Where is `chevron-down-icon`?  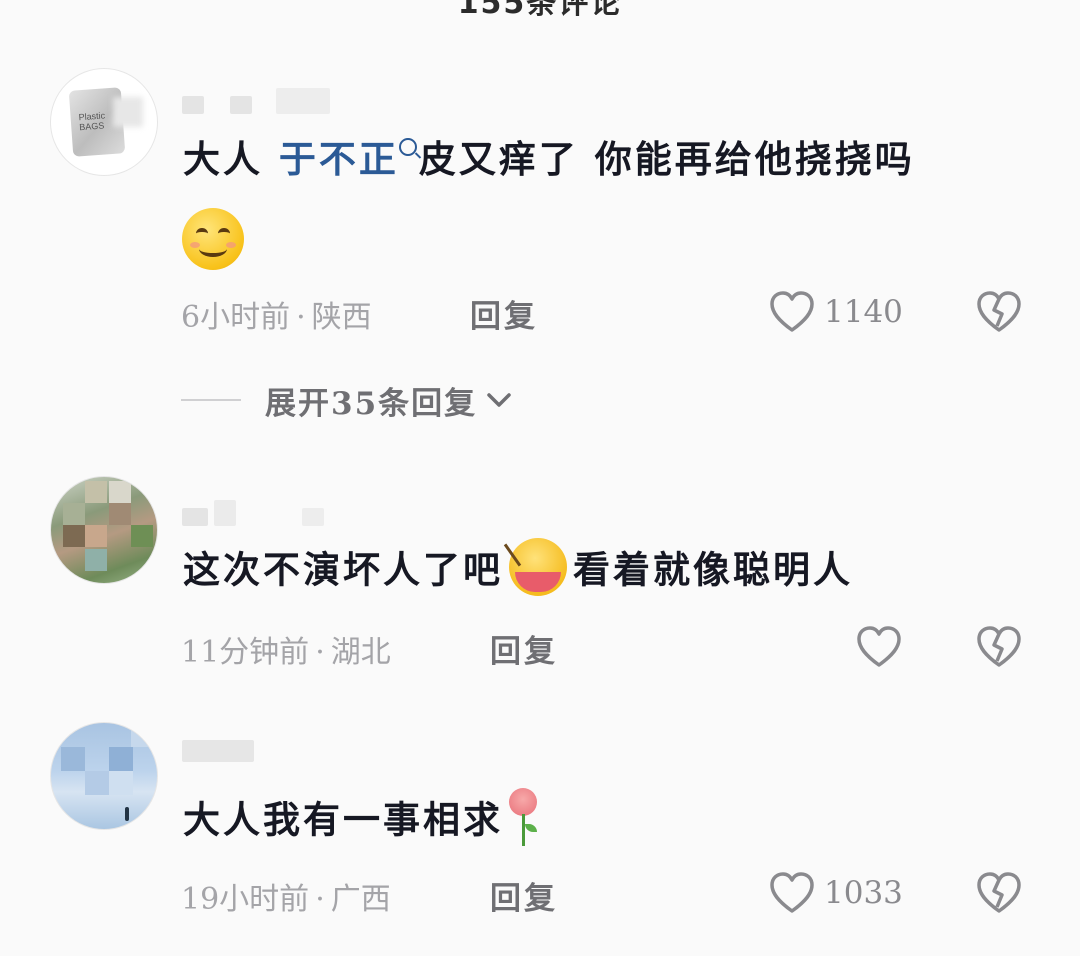 chevron-down-icon is located at coordinates (499, 400).